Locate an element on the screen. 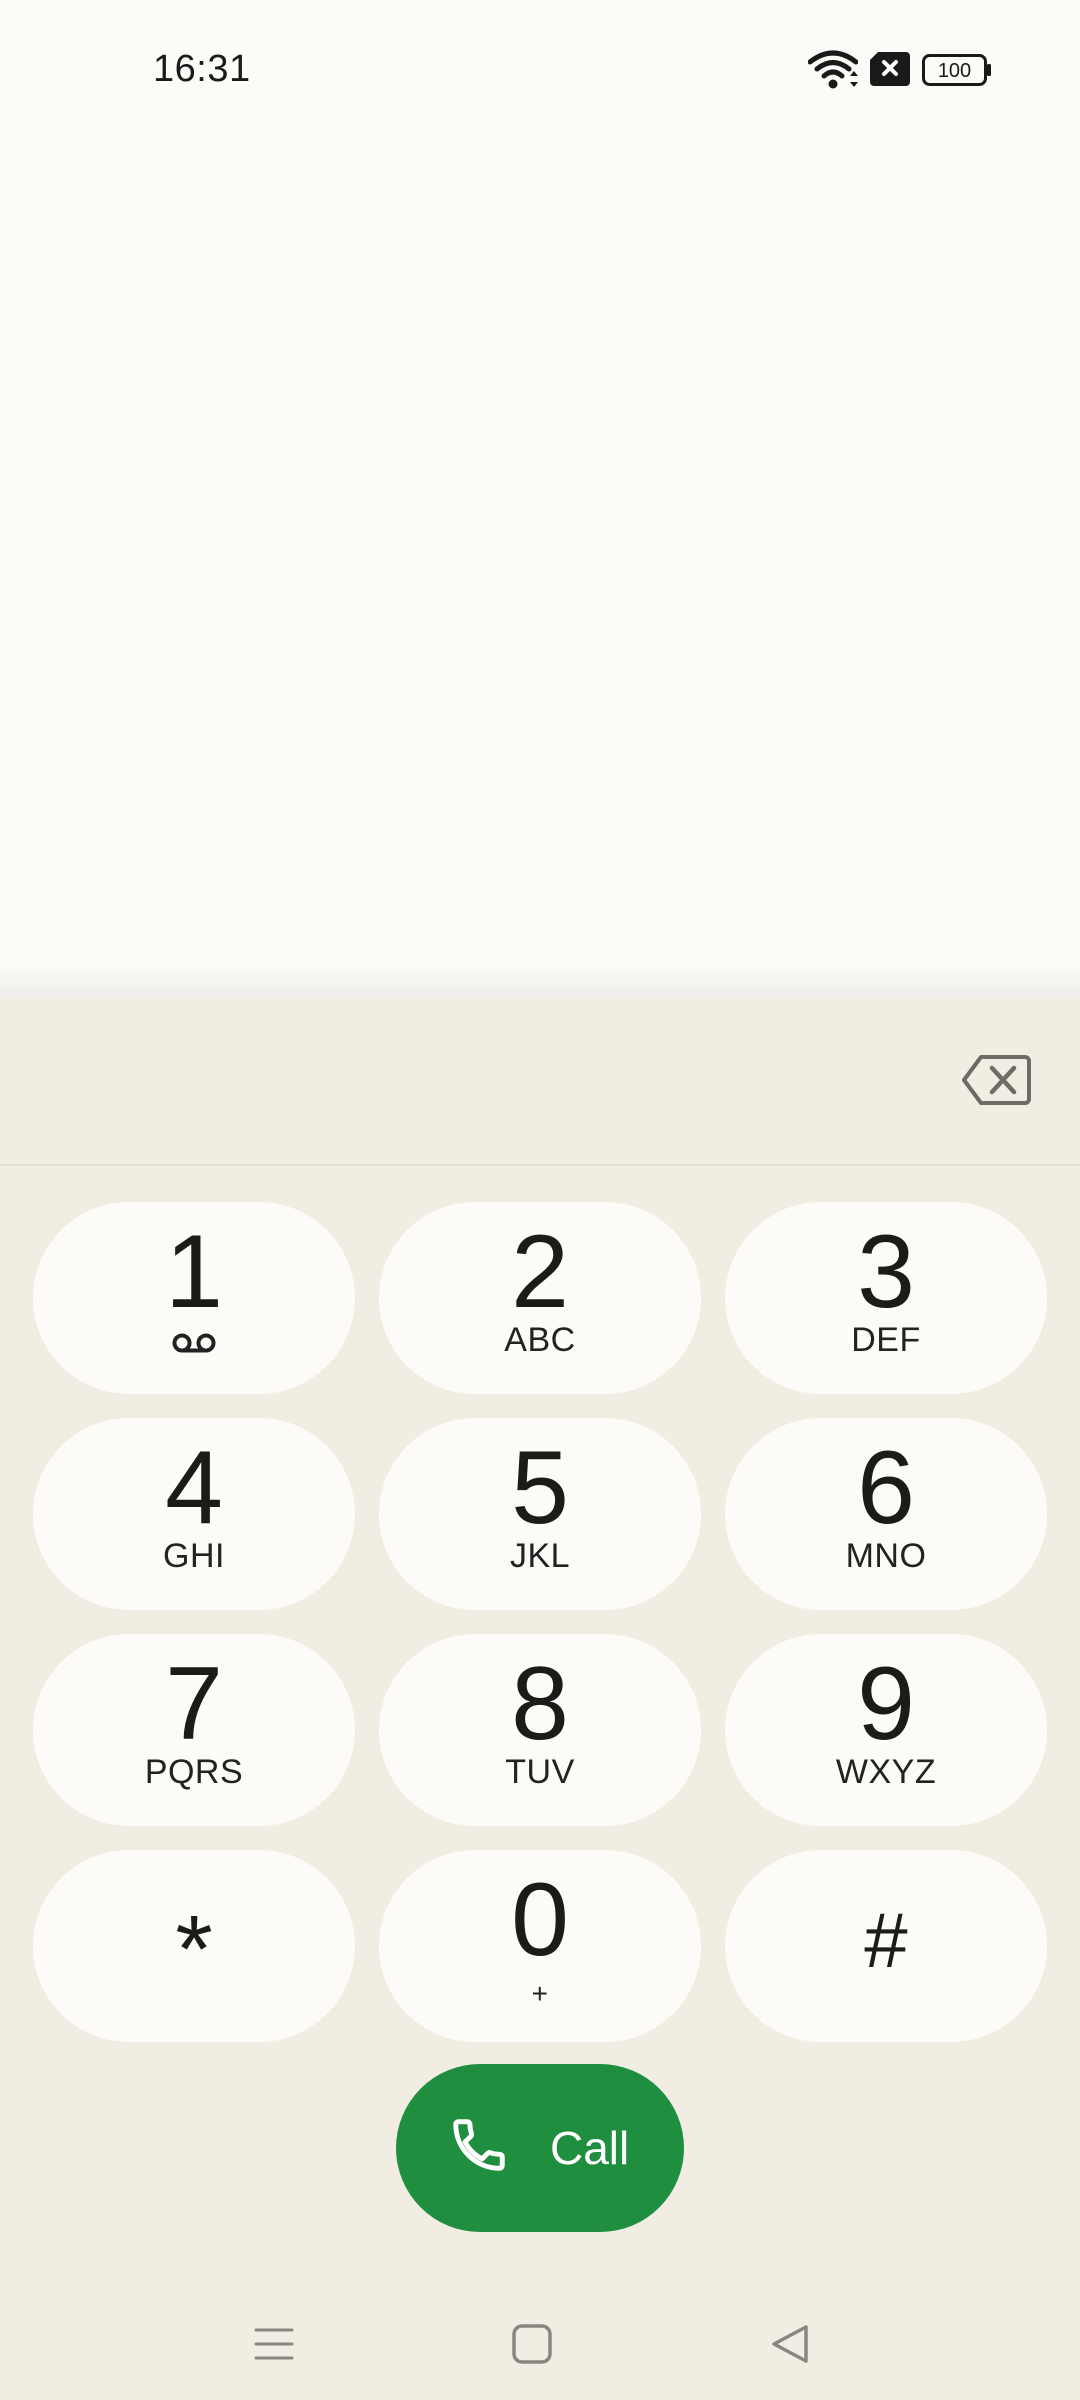  key-2: 2 ABC is located at coordinates (540, 1298).